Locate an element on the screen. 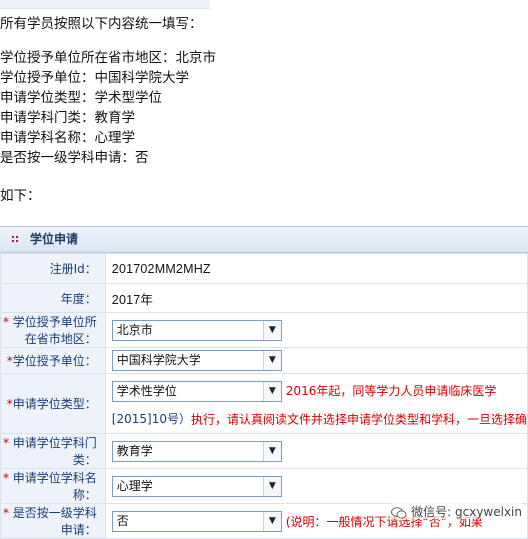 Image resolution: width=528 pixels, height=539 pixels. degree-type-selected-value: 学术性学位 is located at coordinates (146, 390).